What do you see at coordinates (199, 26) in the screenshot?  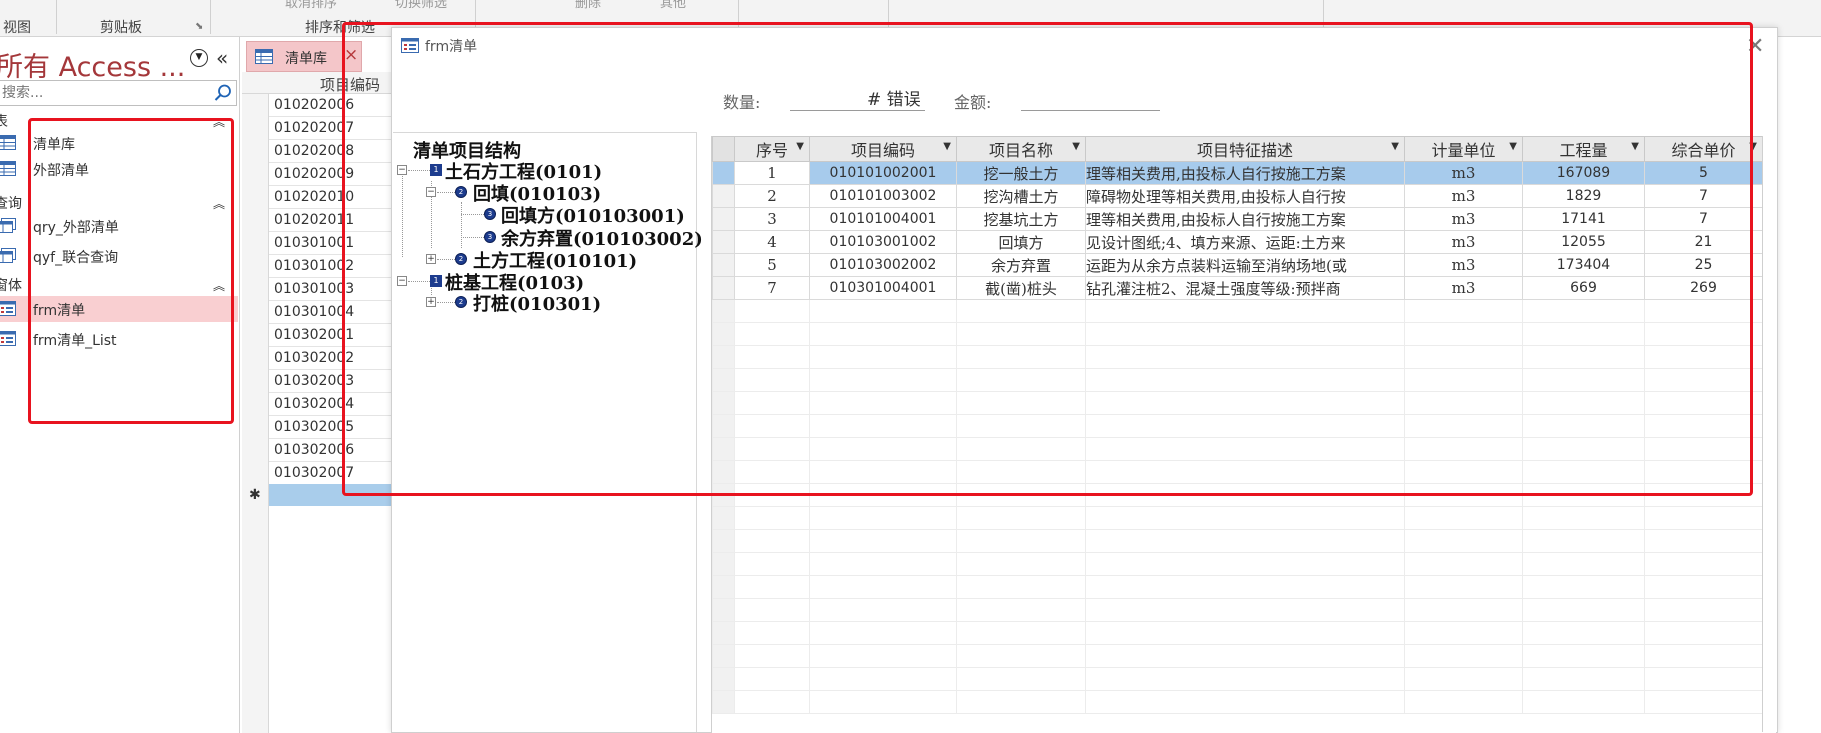 I see `dialog-launcher-icon: ⬊` at bounding box center [199, 26].